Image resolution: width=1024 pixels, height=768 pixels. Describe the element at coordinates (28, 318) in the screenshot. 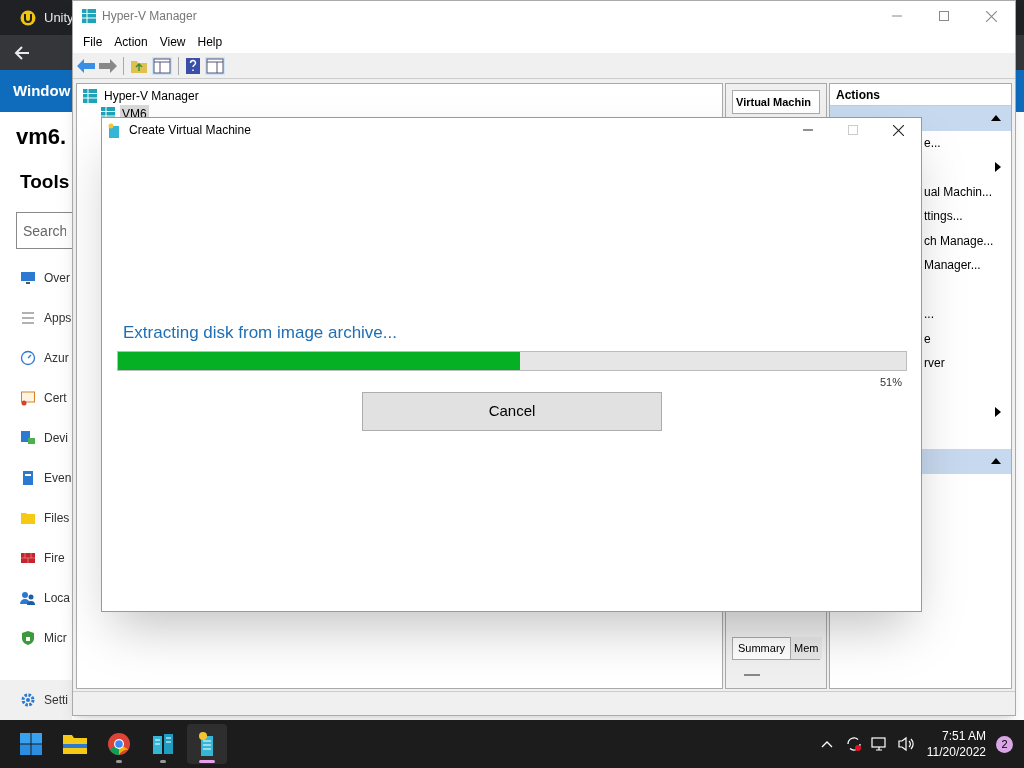

I see `list-icon` at that location.